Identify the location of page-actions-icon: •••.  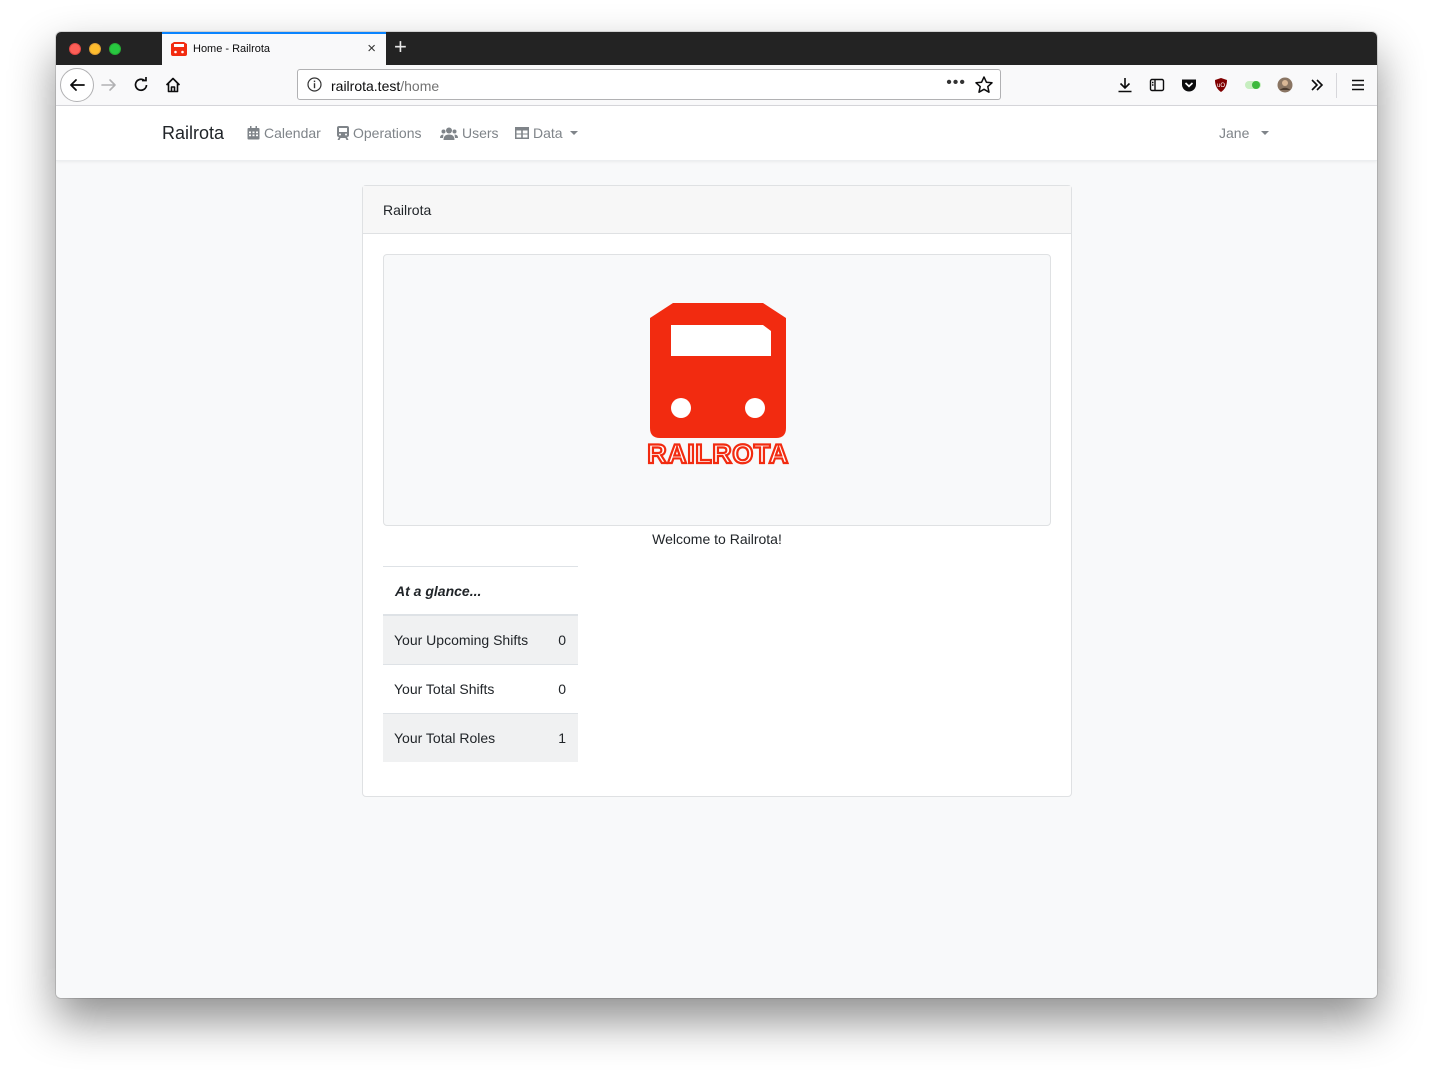
(956, 83).